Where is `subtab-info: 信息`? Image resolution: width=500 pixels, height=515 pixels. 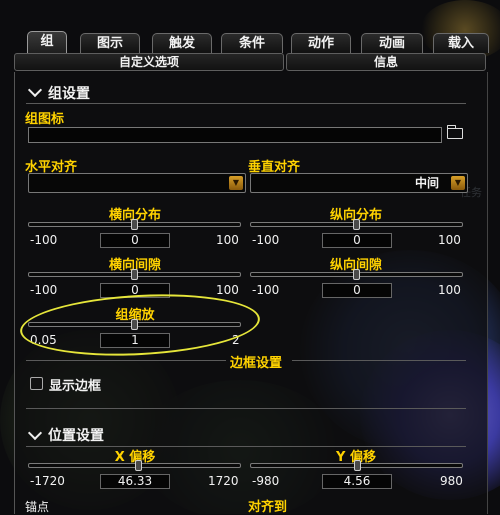 subtab-info: 信息 is located at coordinates (386, 62).